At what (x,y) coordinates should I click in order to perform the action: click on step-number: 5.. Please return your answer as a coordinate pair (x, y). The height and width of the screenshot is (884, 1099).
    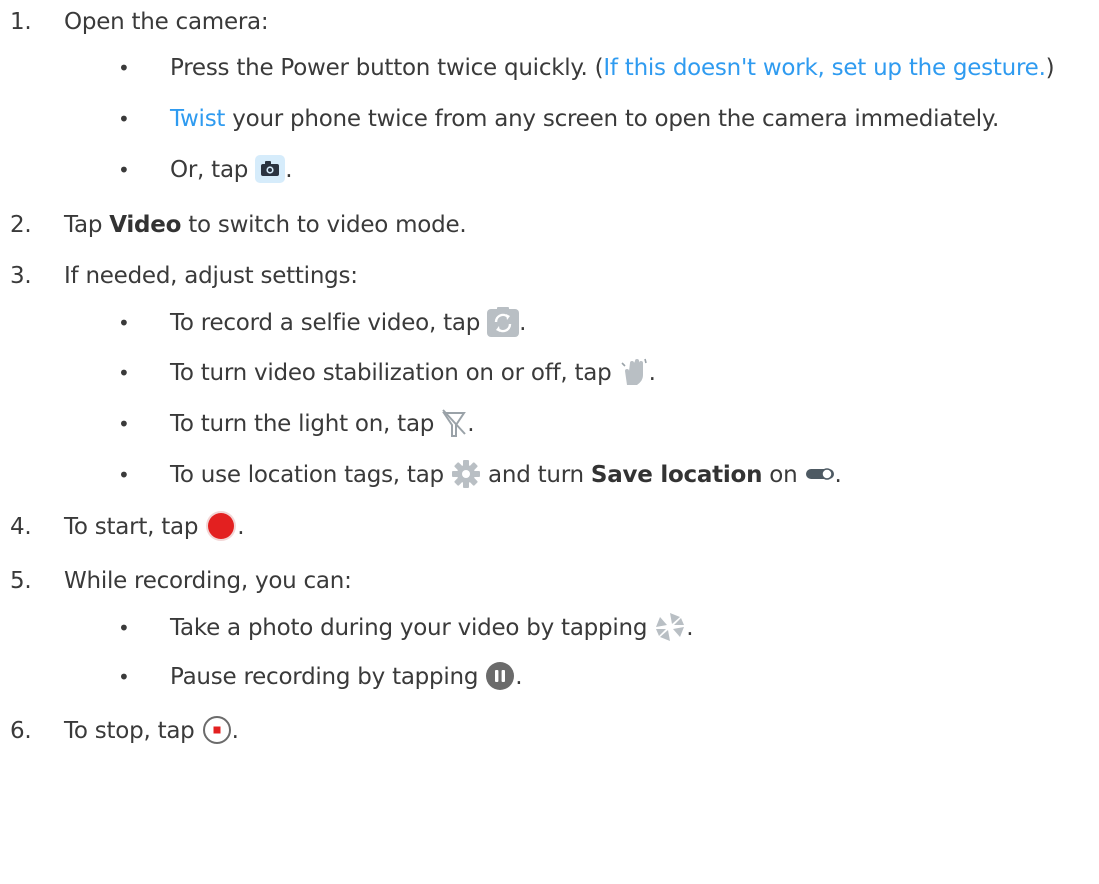
    Looking at the image, I should click on (21, 581).